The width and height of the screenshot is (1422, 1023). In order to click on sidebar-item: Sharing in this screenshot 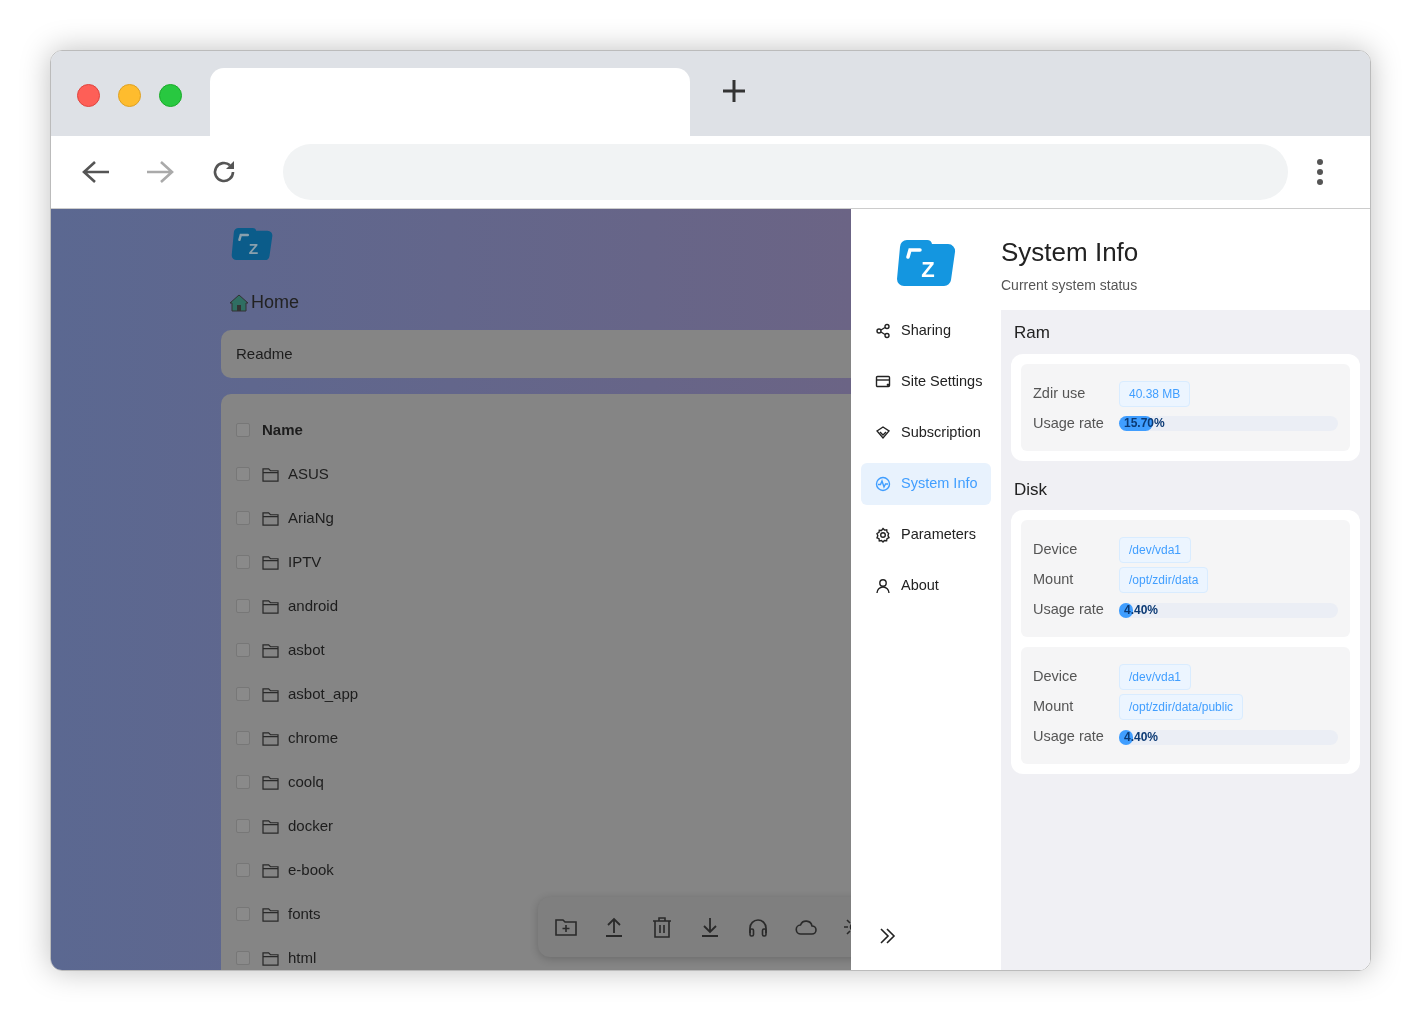, I will do `click(926, 331)`.